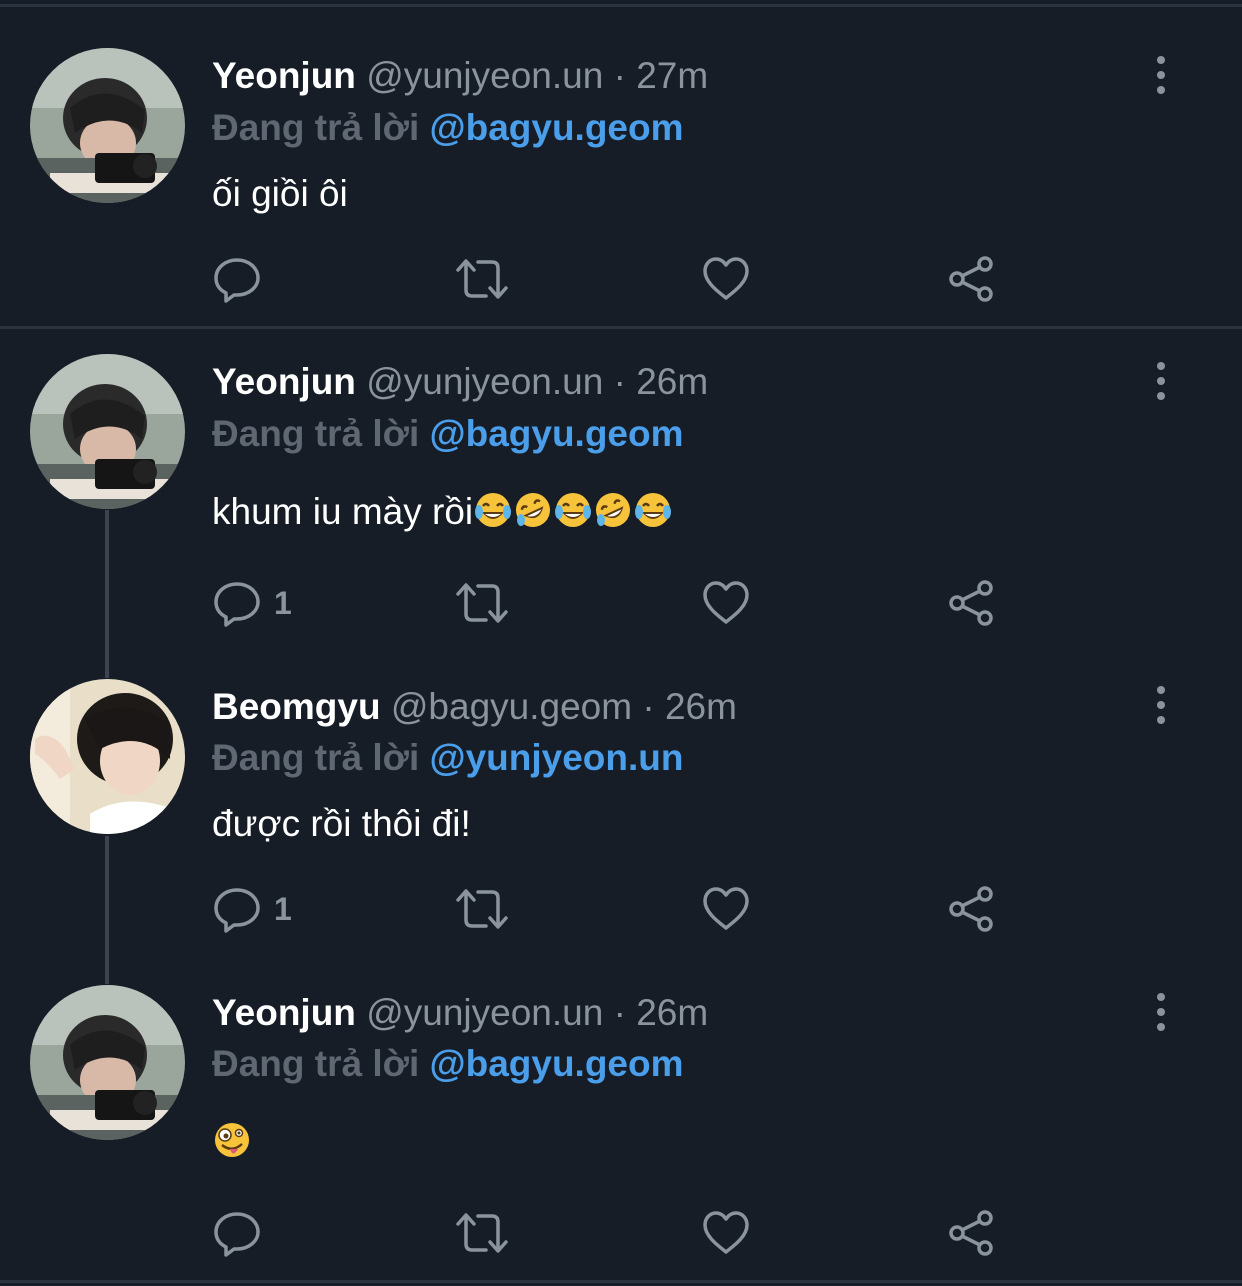  What do you see at coordinates (672, 75) in the screenshot?
I see `timestamp: 27m` at bounding box center [672, 75].